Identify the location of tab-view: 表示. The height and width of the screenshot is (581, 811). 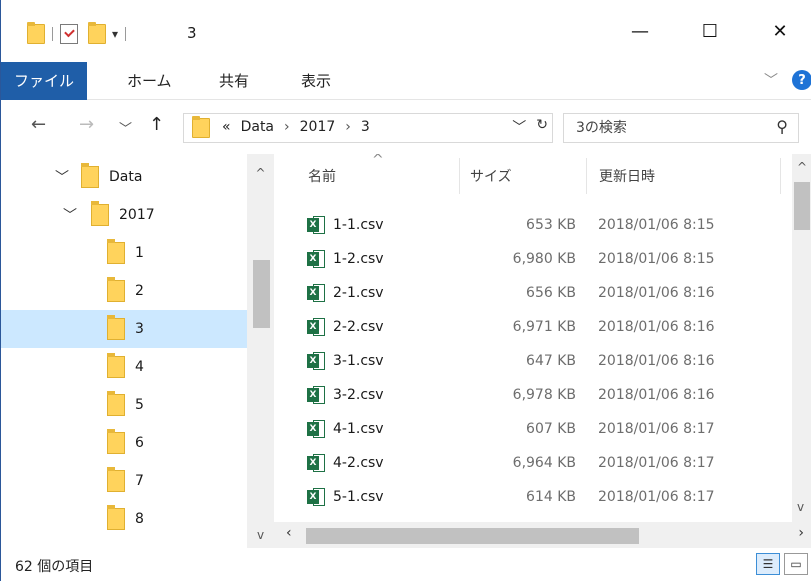
(316, 81).